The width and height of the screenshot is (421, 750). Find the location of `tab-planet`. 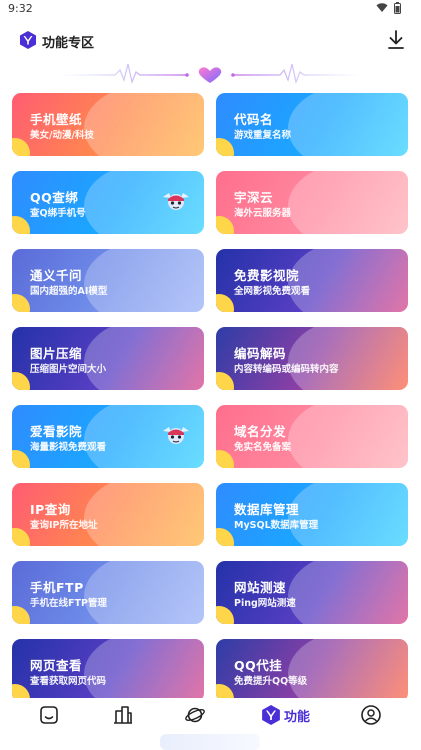

tab-planet is located at coordinates (195, 715).